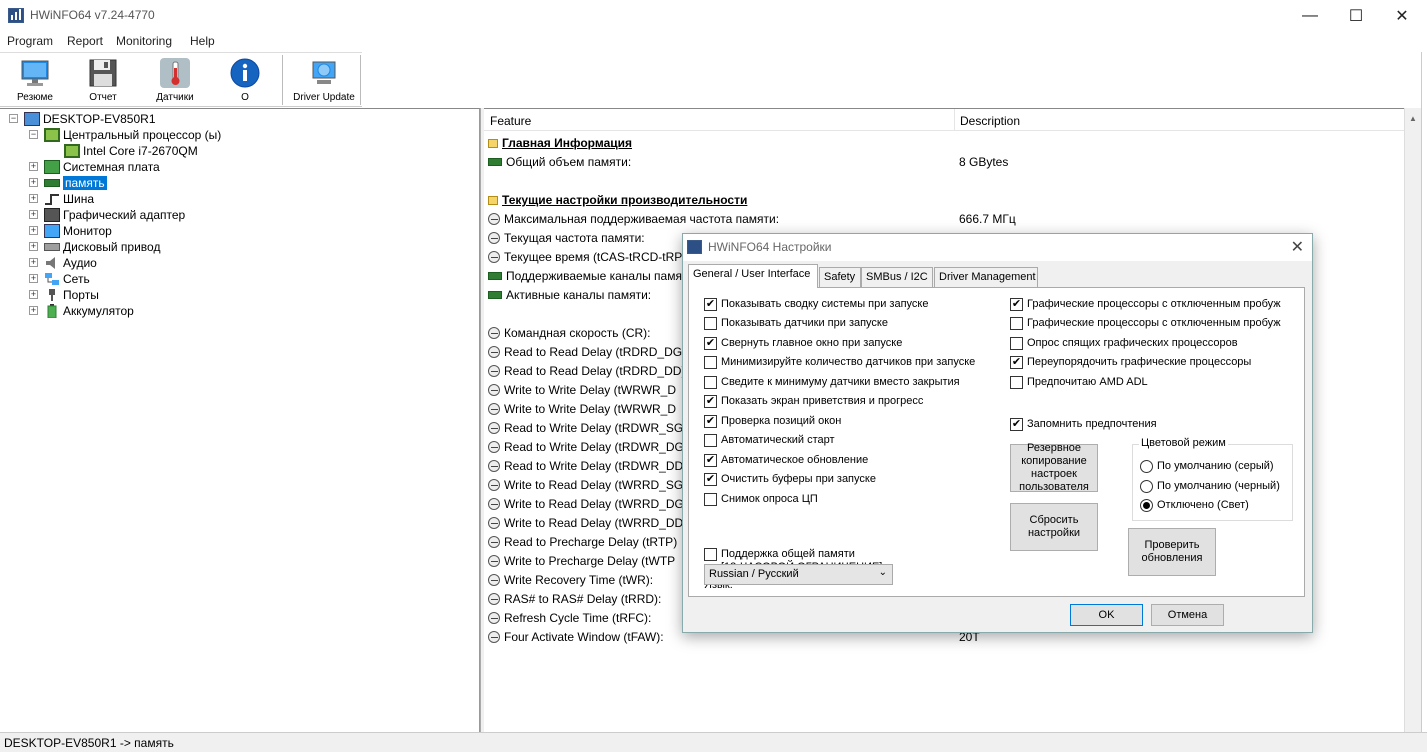 The height and width of the screenshot is (752, 1427). I want to click on description-column-header: Description, so click(987, 120).